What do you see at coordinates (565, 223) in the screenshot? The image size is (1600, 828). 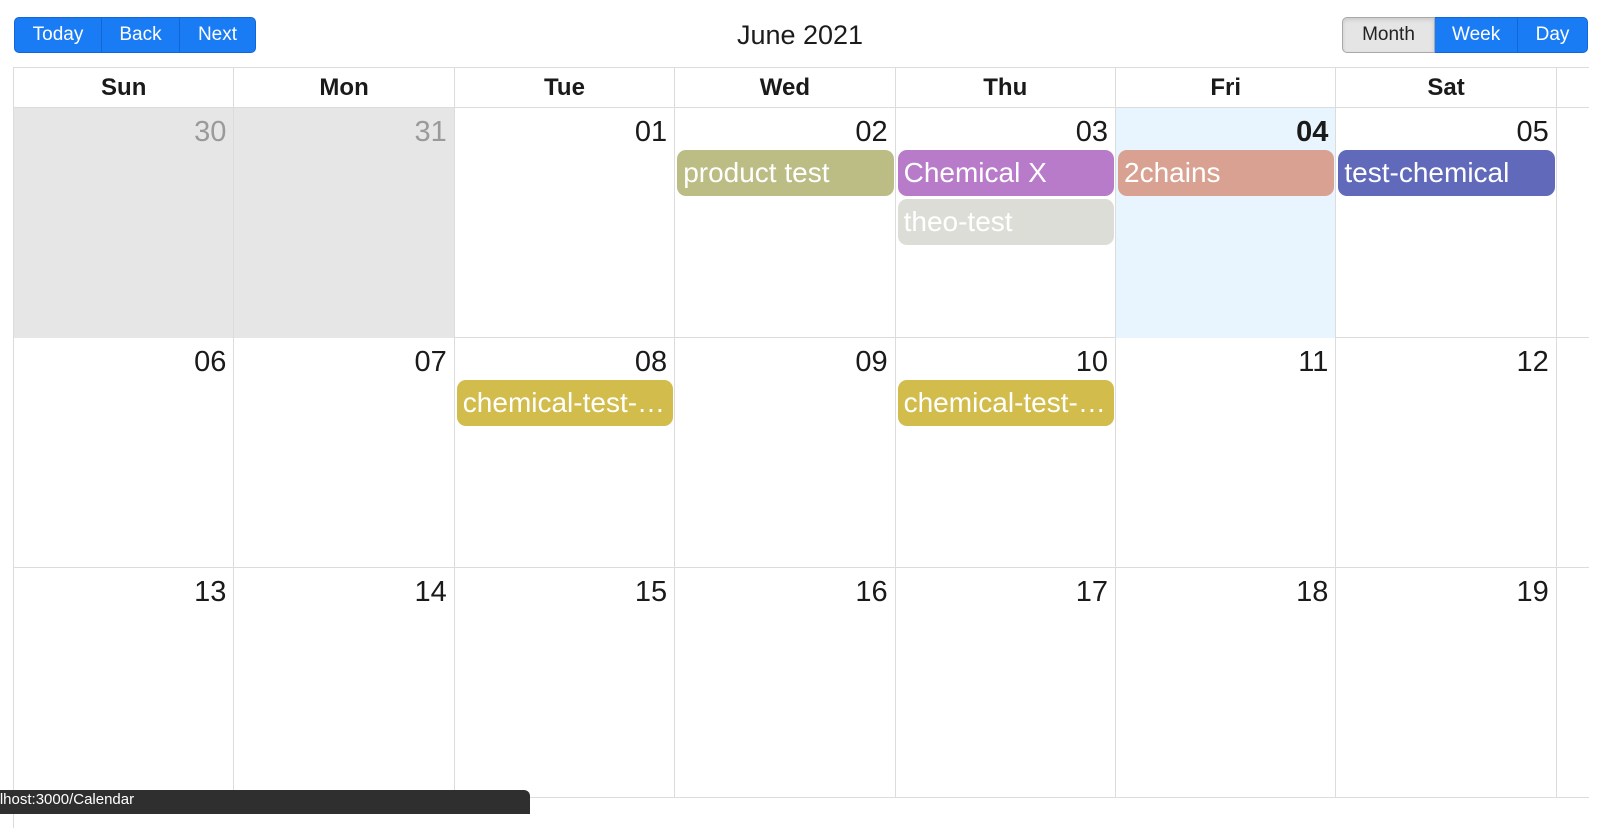 I see `day-cell: 01` at bounding box center [565, 223].